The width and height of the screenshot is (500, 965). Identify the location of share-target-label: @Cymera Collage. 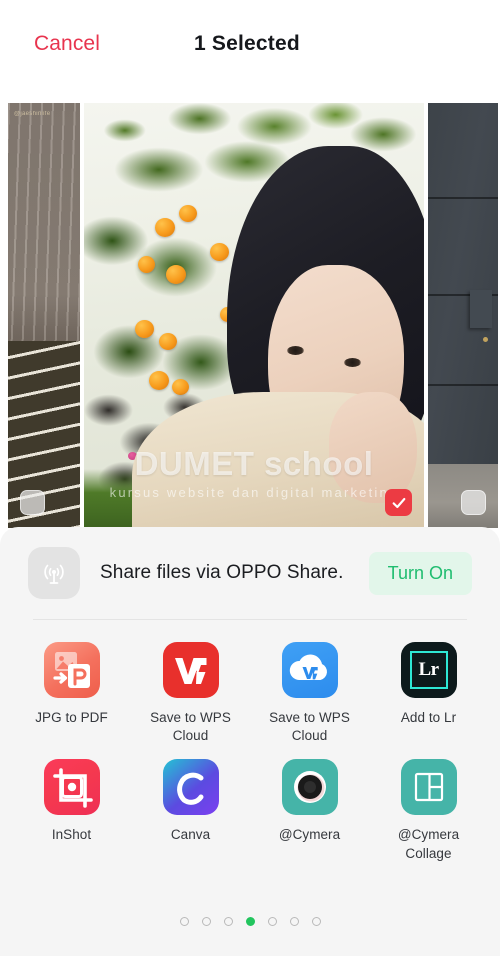
(428, 844).